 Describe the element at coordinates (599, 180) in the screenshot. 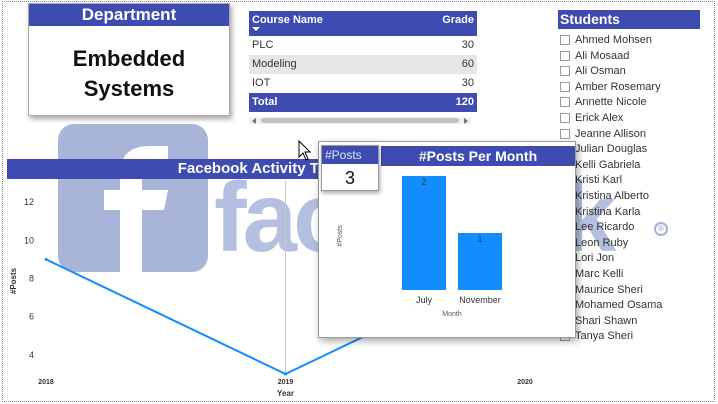

I see `student-name: Kristi Karl` at that location.